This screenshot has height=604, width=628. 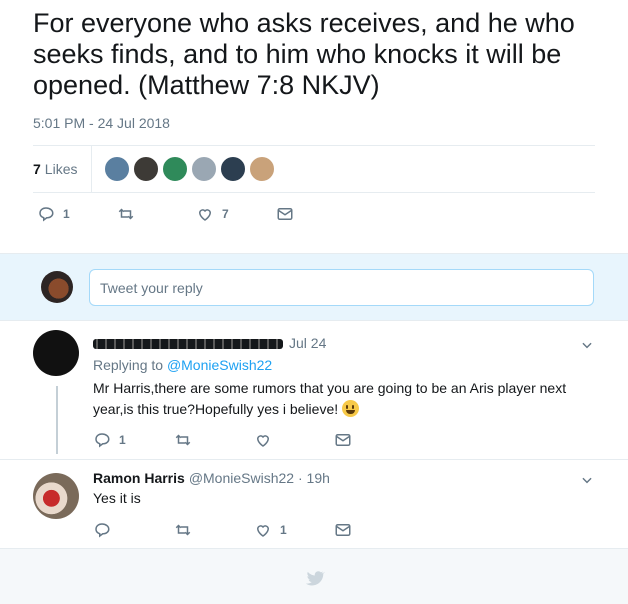 I want to click on replying-to-handle: @MonieSwish22, so click(x=219, y=365).